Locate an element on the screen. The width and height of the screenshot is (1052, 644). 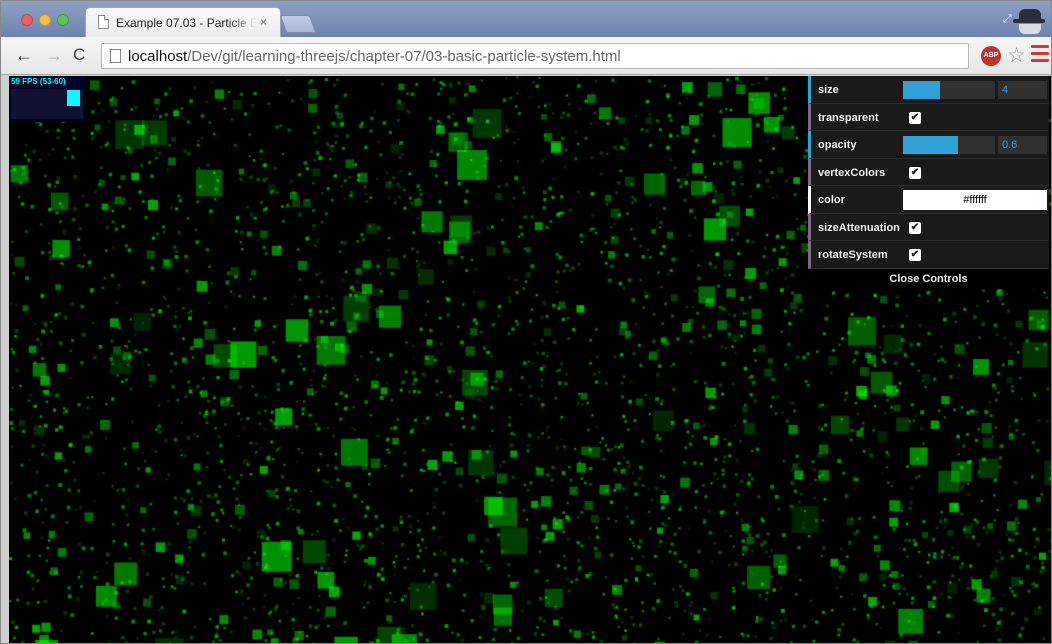
adblock-icon: ABP is located at coordinates (991, 56).